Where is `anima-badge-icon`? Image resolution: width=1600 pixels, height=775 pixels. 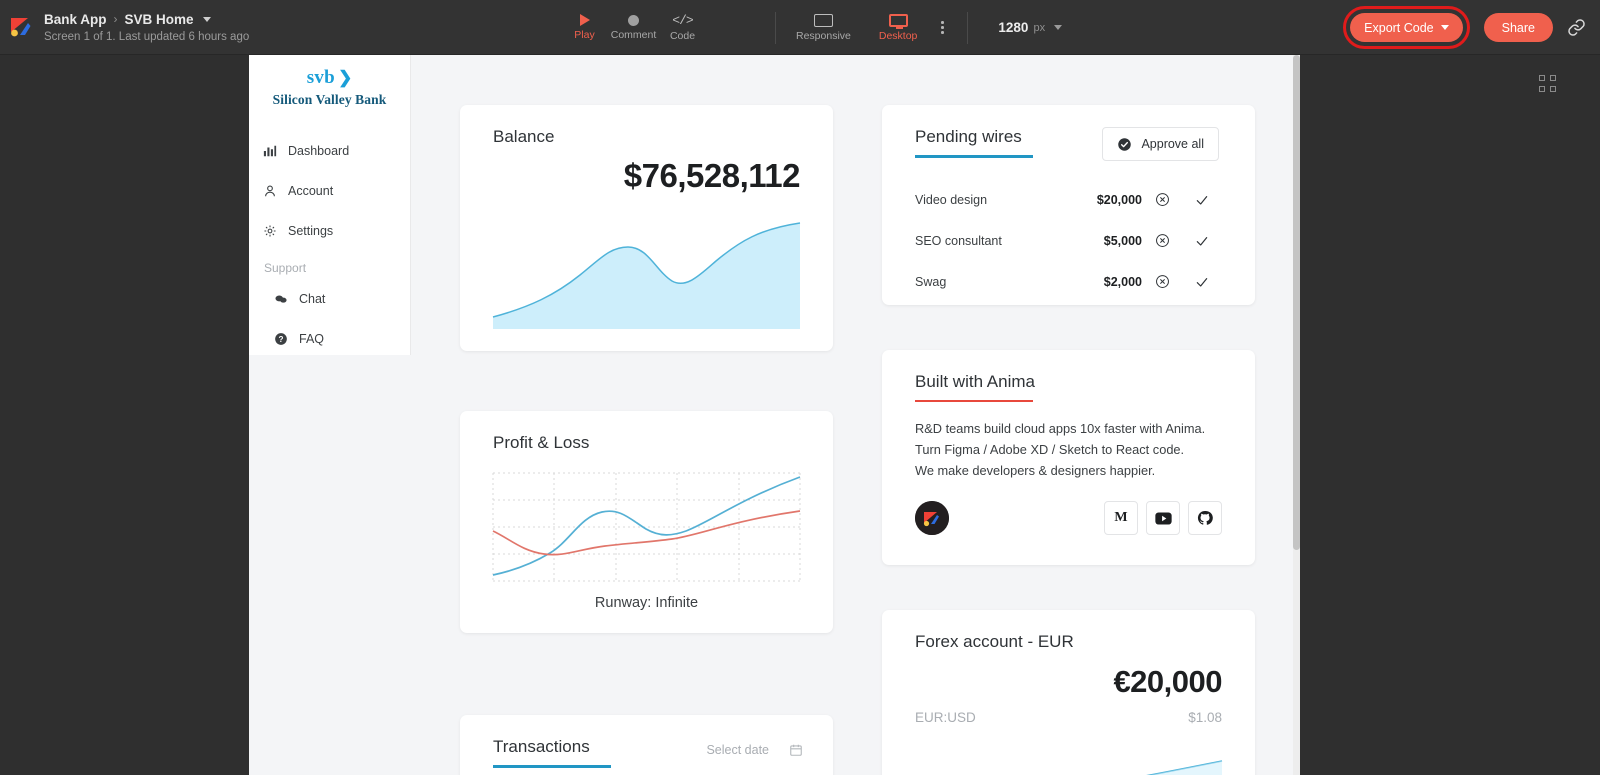
anima-badge-icon is located at coordinates (932, 518).